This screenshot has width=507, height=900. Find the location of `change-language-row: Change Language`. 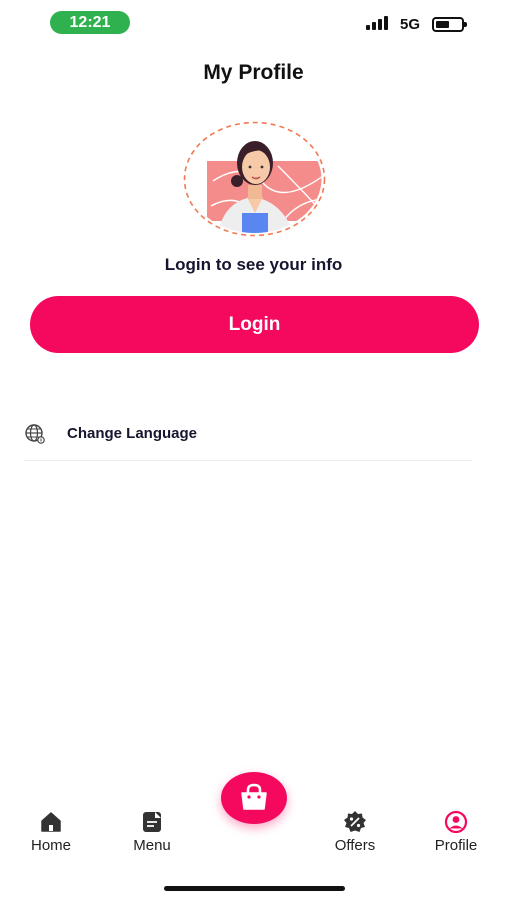

change-language-row: Change Language is located at coordinates (248, 437).